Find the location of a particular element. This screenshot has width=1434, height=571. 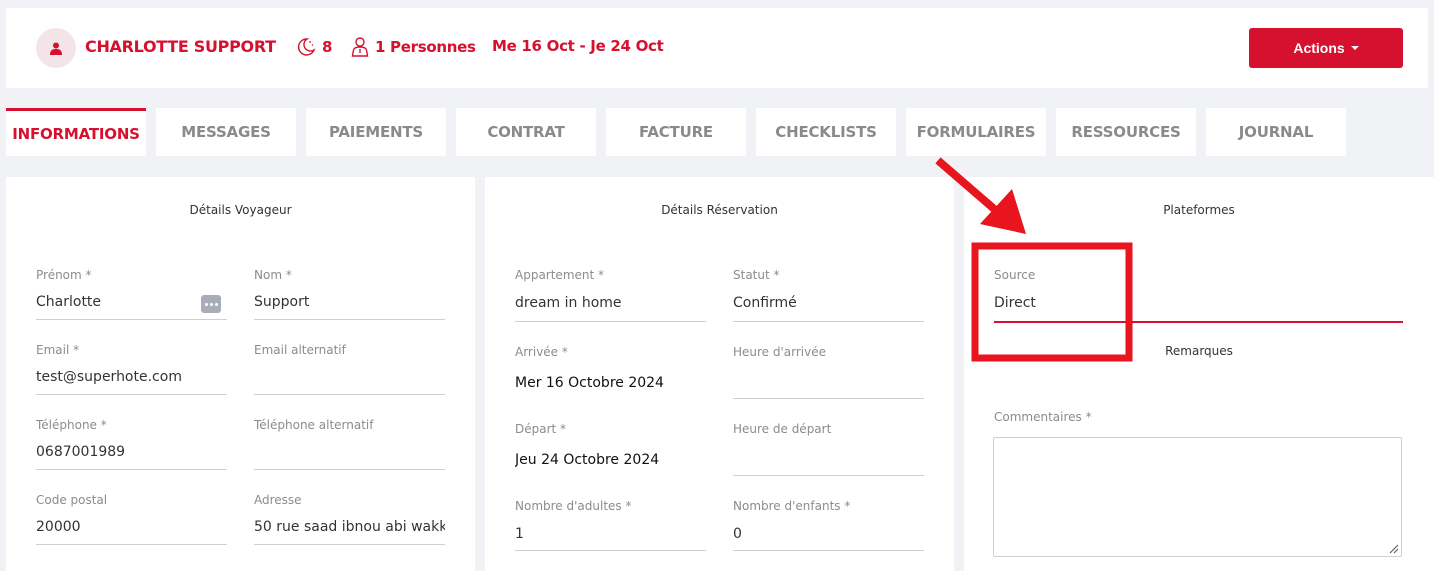

commentaires-label: Commentaires * is located at coordinates (1043, 417).